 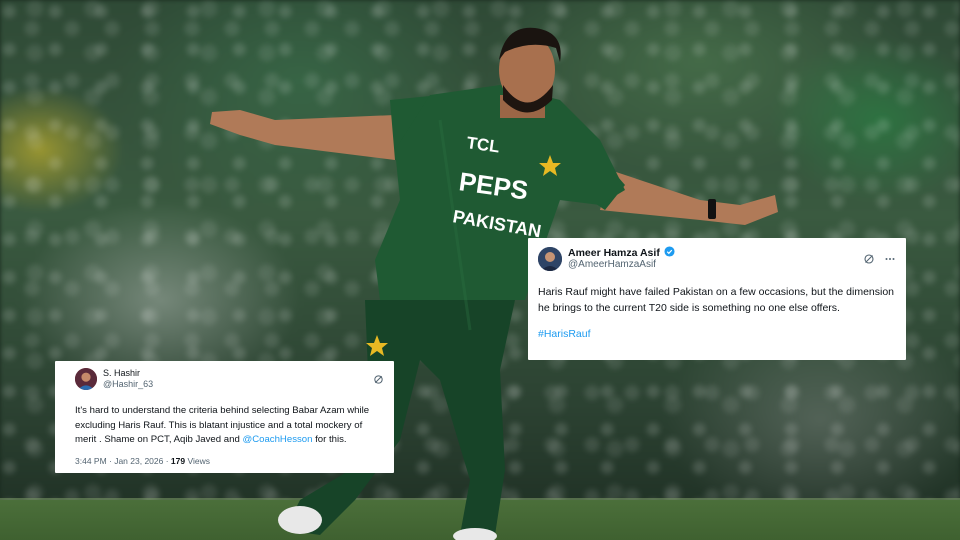 I want to click on tweet-text-after: for this., so click(x=329, y=439).